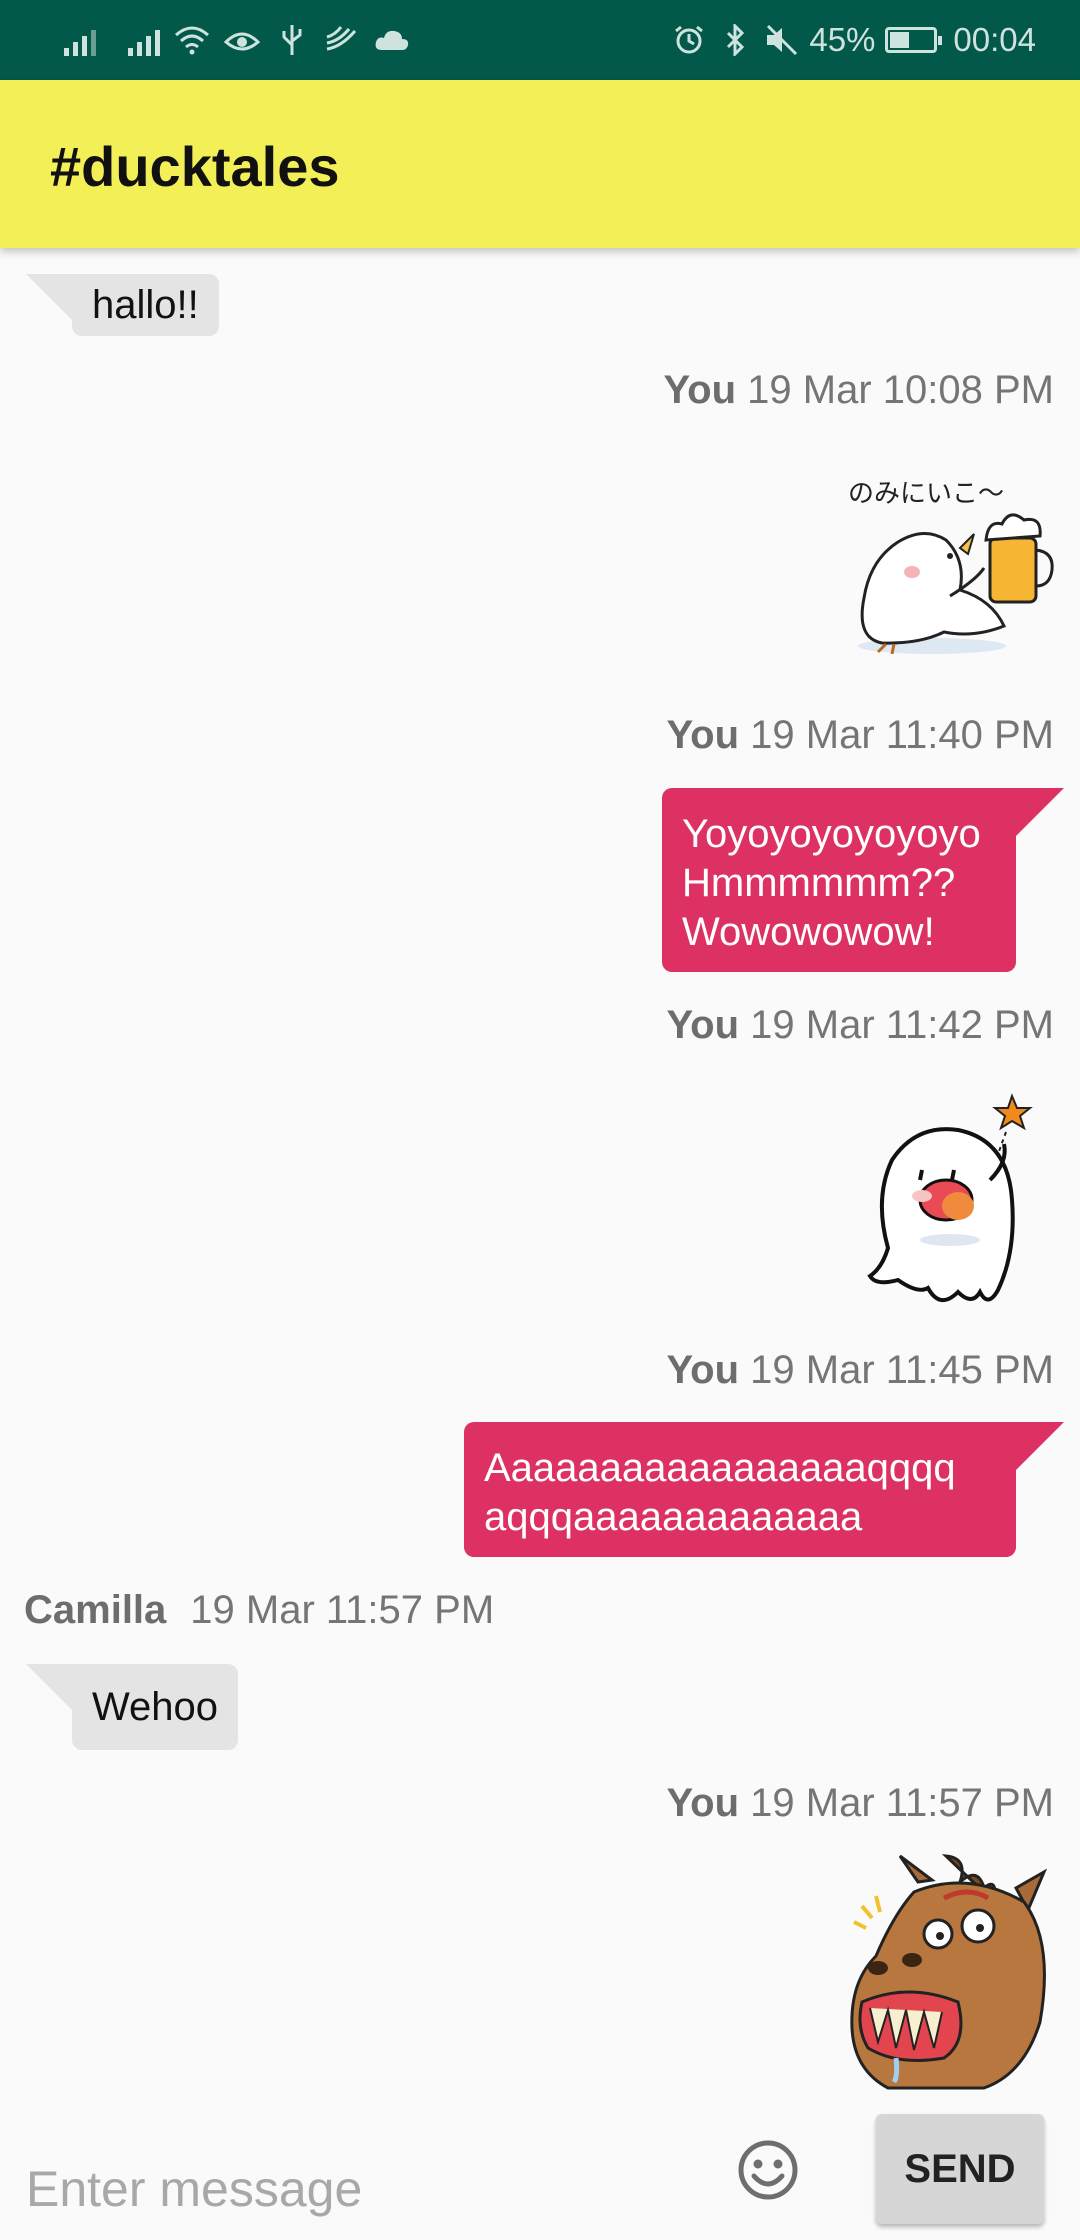  I want to click on message-header: You 19 Mar 11:42 PM, so click(860, 1025).